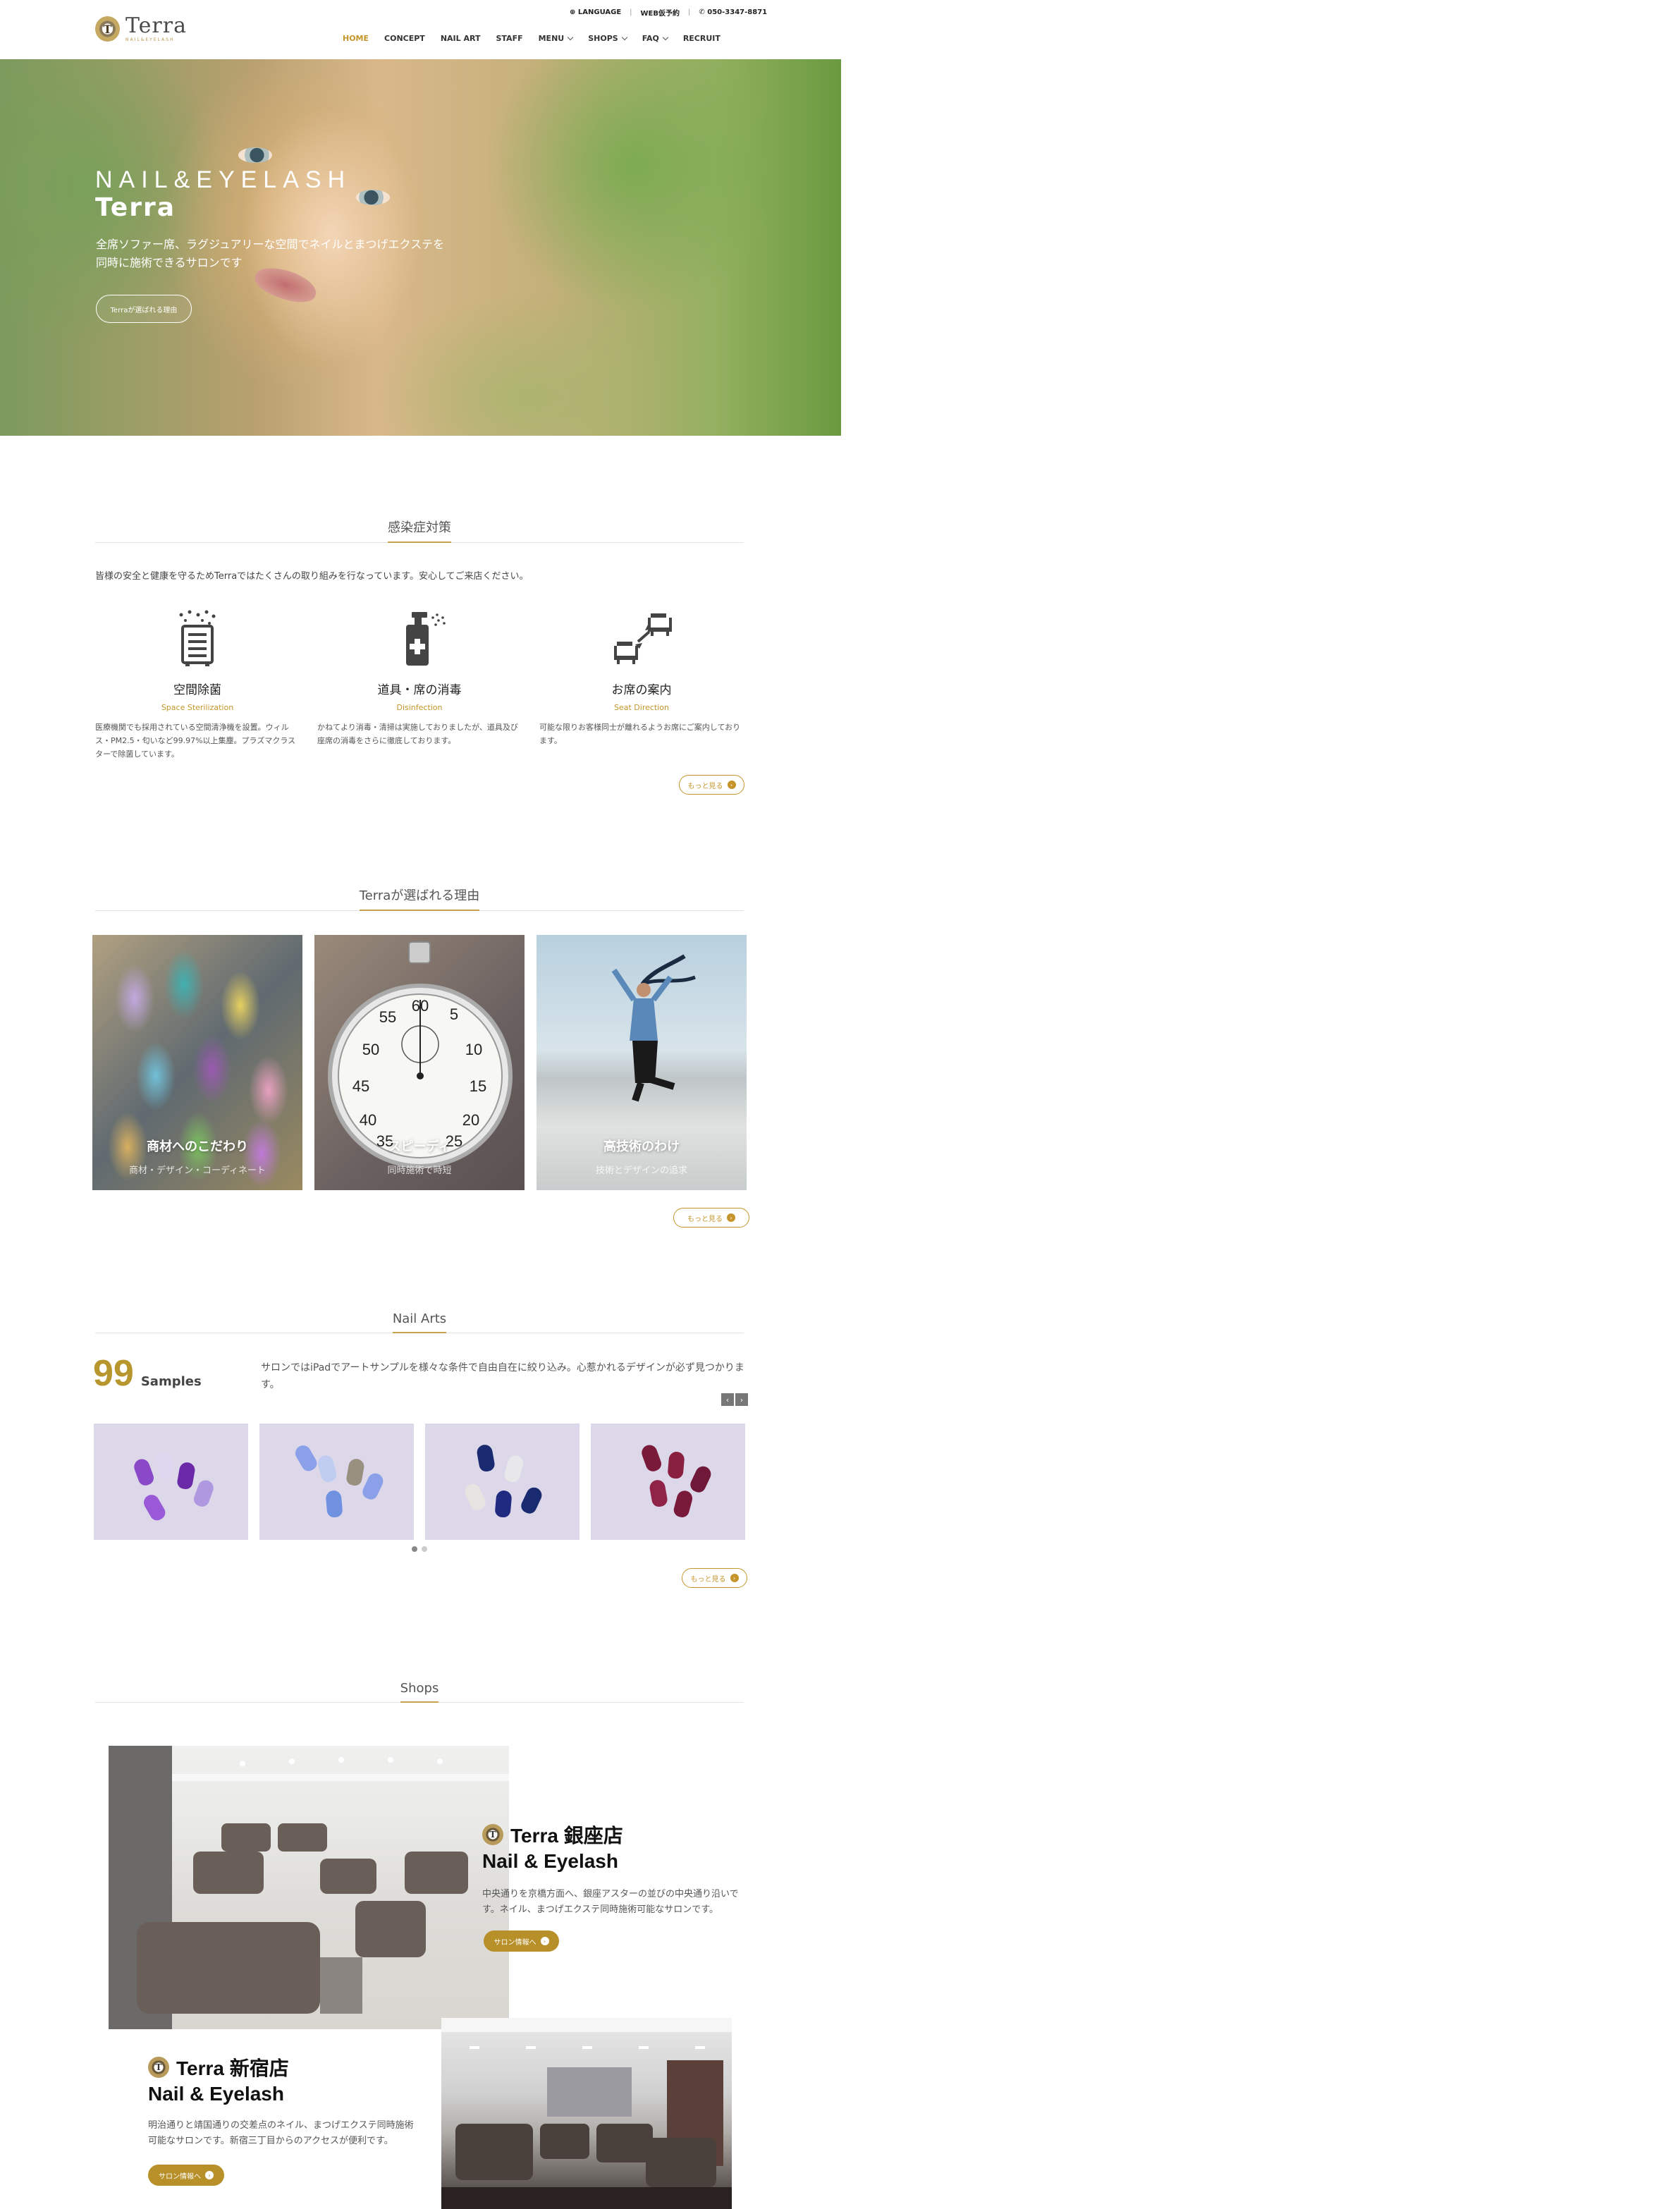  What do you see at coordinates (419, 1322) in the screenshot?
I see `nailarts-heading: Nail Arts` at bounding box center [419, 1322].